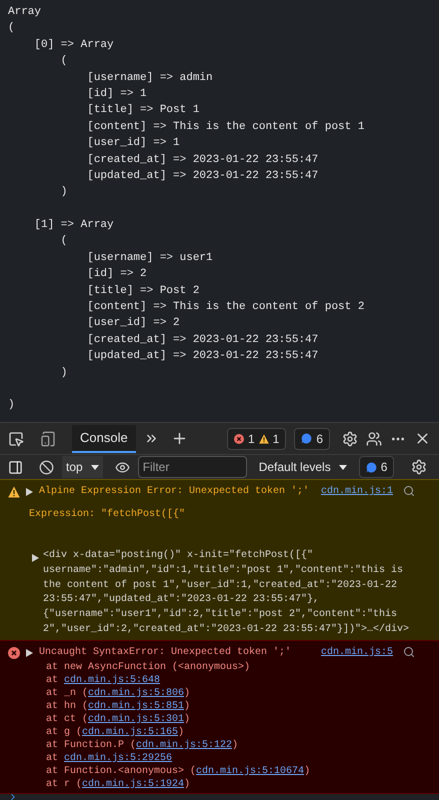  Describe the element at coordinates (238, 667) in the screenshot. I see `stack-frame: at new AsyncFunction (<anonymous>)` at that location.